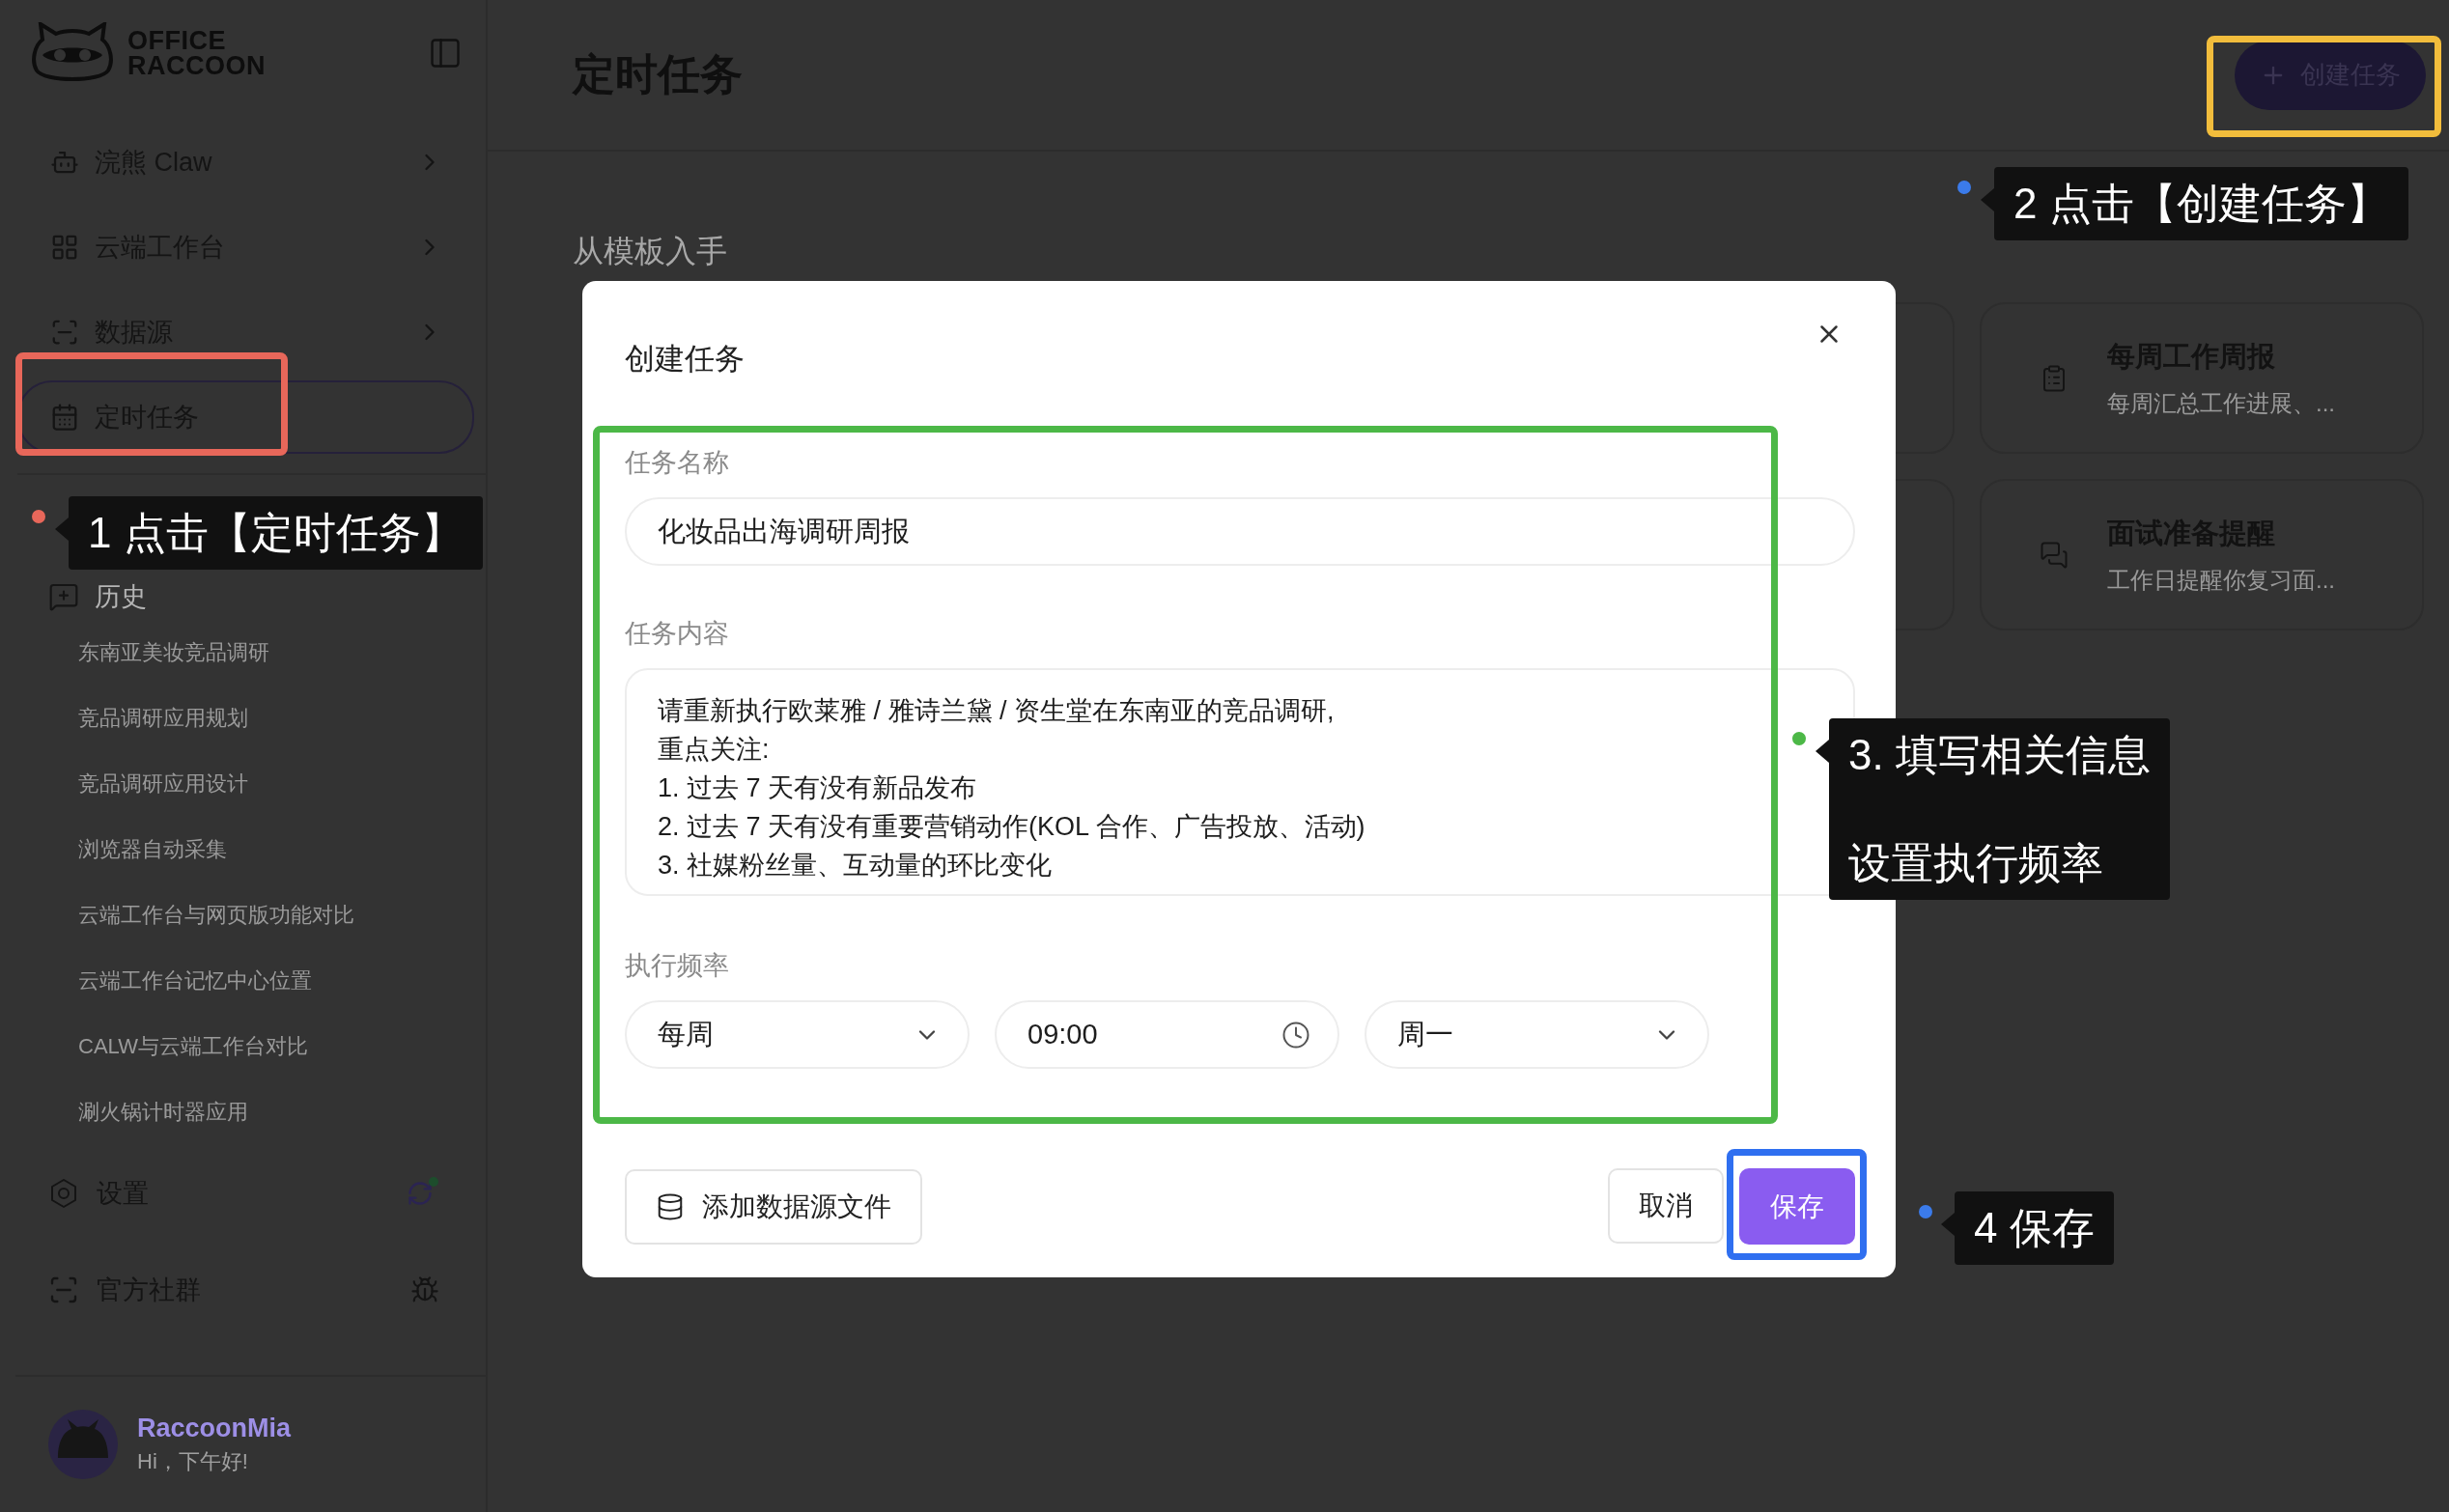  Describe the element at coordinates (64, 596) in the screenshot. I see `chat-plus-icon` at that location.